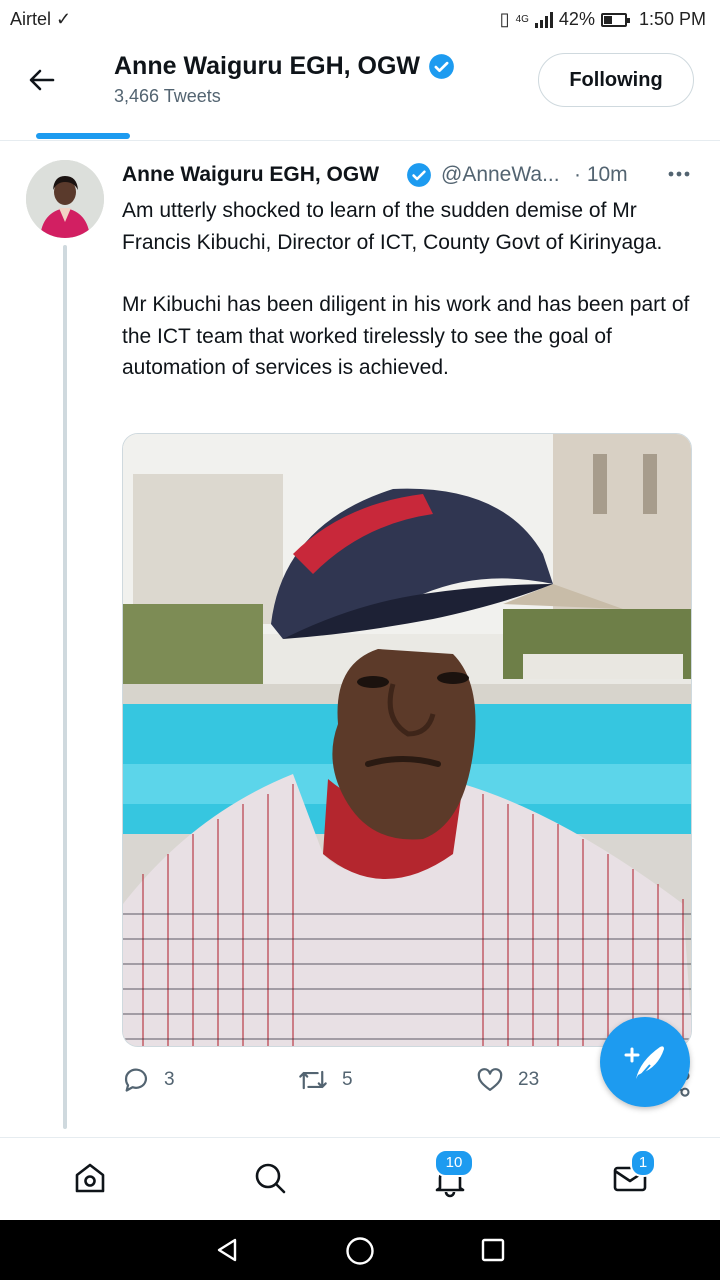  I want to click on carrier-label: Airtel ✓, so click(41, 19).